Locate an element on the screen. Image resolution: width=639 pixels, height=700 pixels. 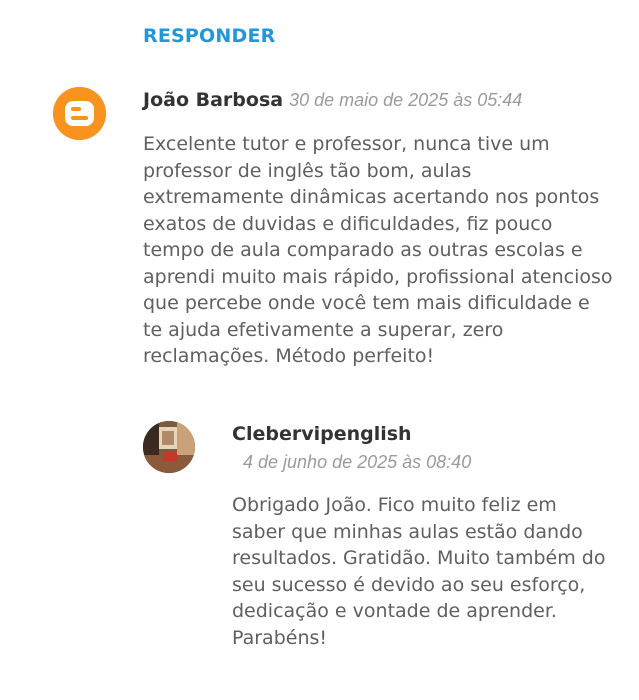
blogger-logo-icon is located at coordinates (79, 113).